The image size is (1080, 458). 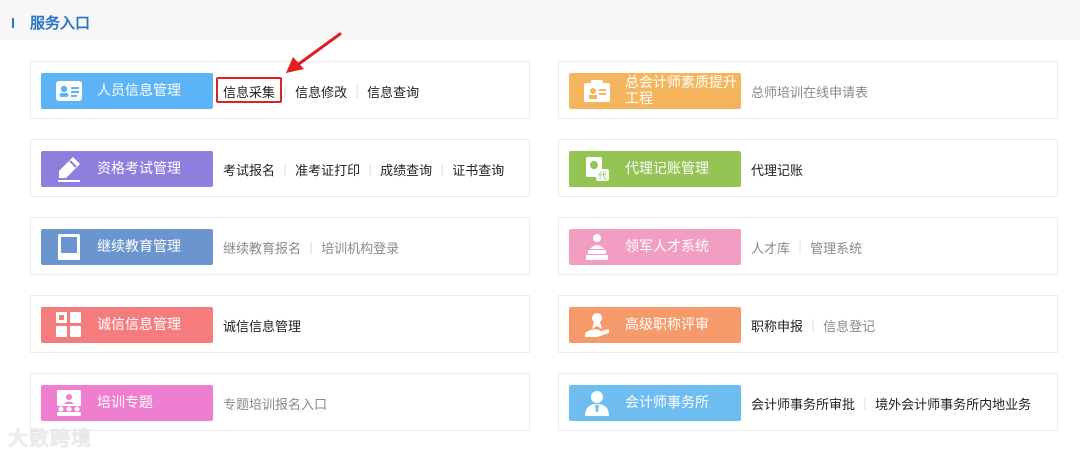 I want to click on category-button: 代 代理记账管理, so click(x=655, y=169).